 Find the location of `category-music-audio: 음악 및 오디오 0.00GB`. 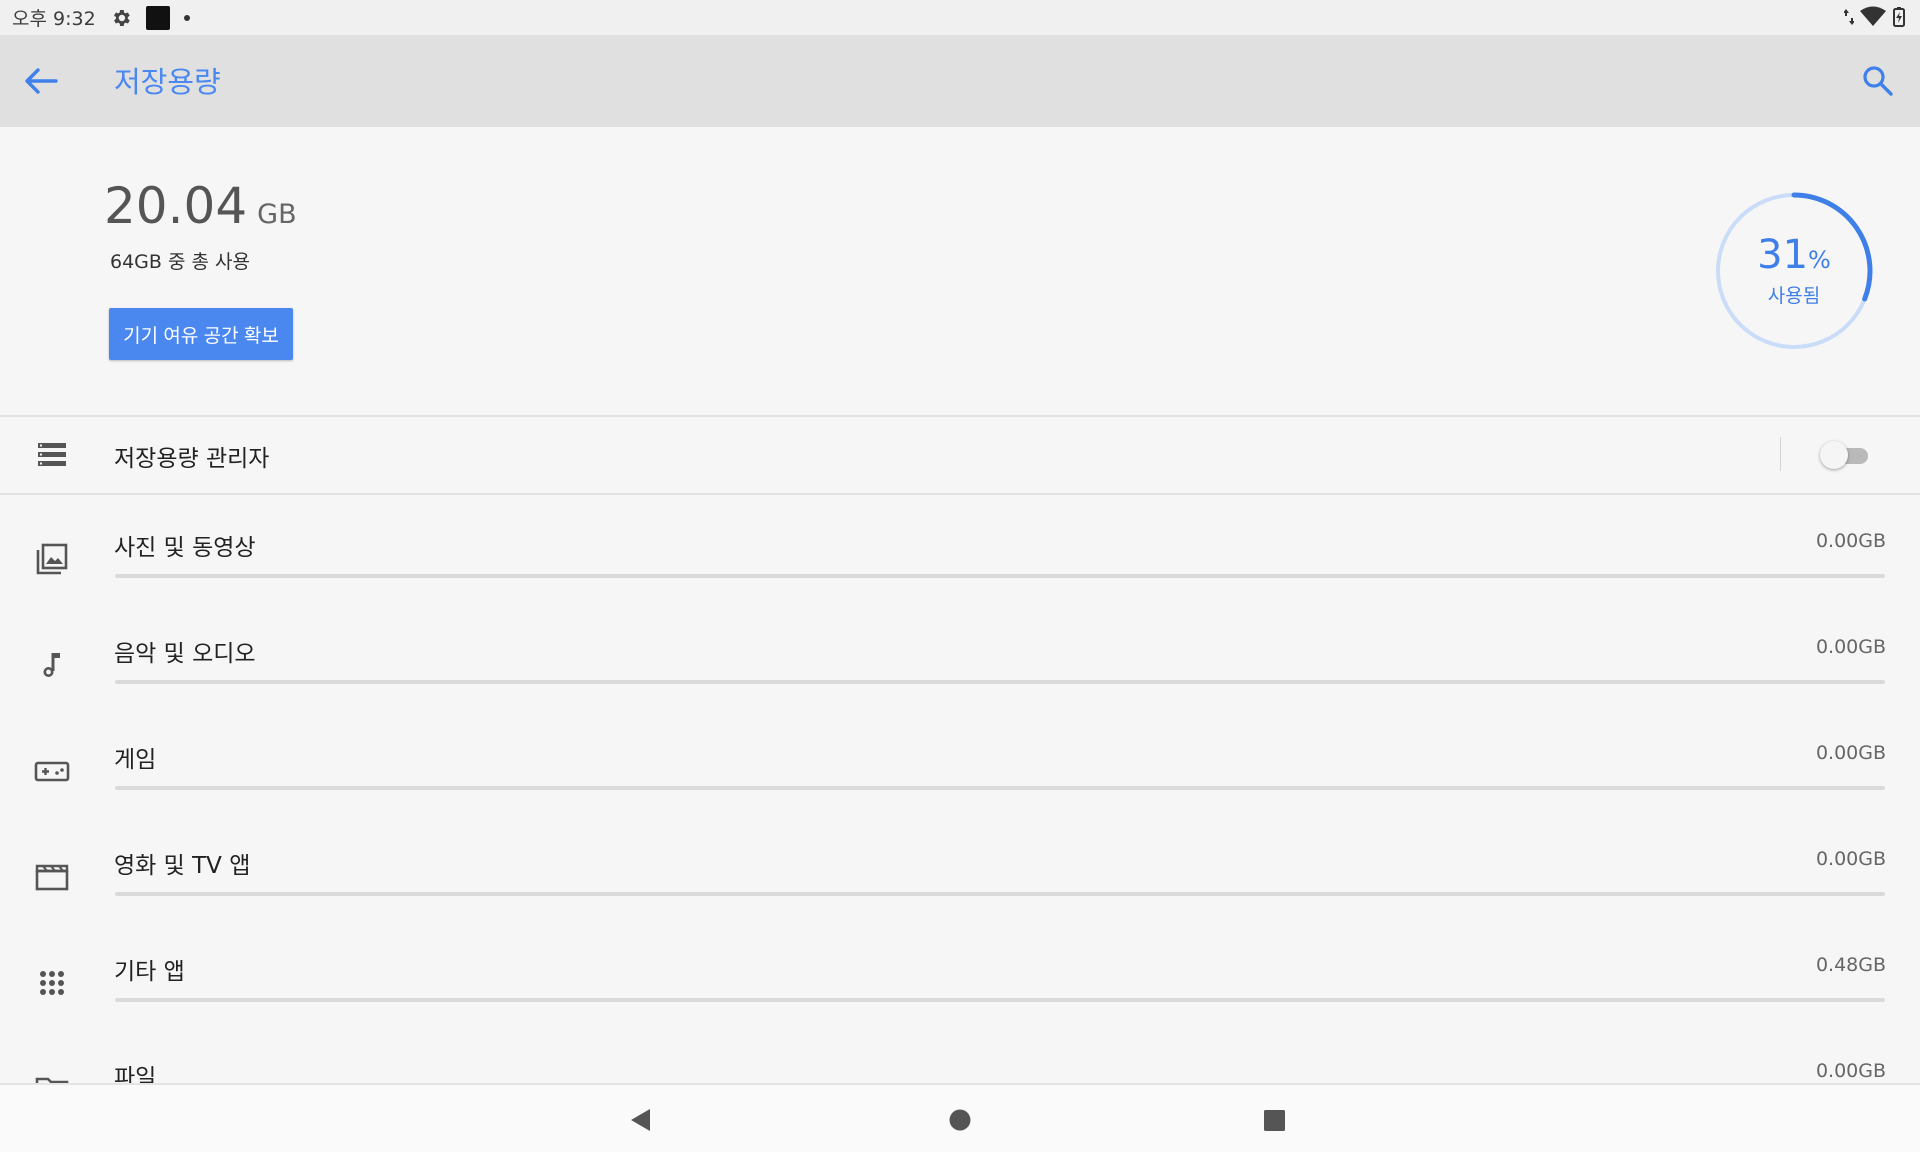

category-music-audio: 음악 및 오디오 0.00GB is located at coordinates (960, 670).